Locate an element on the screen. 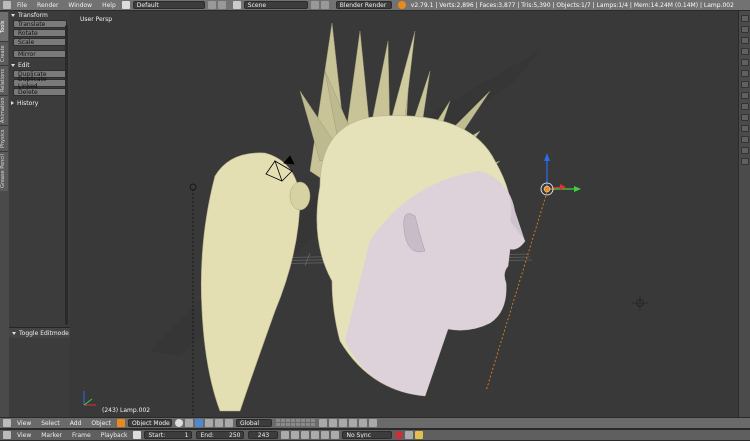 The image size is (750, 441). transform-panel-header: Transform is located at coordinates (39, 15).